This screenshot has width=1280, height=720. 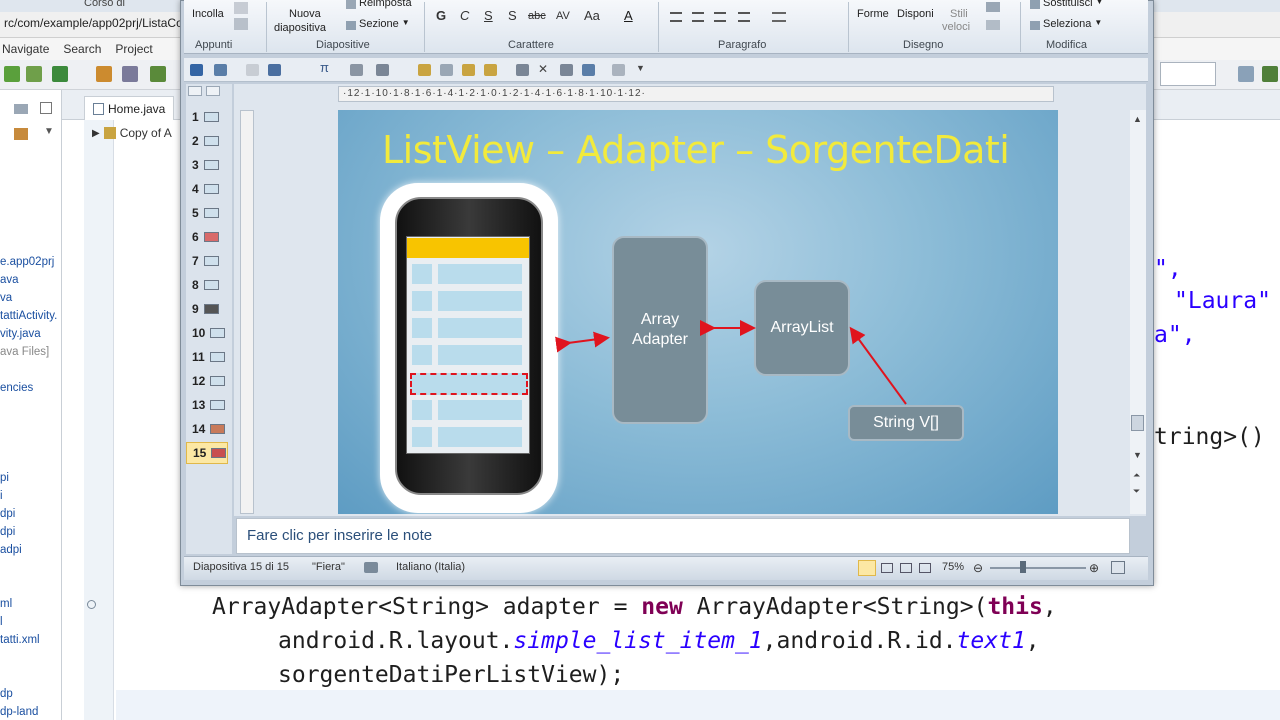 What do you see at coordinates (464, 15) in the screenshot?
I see `italic-button: C` at bounding box center [464, 15].